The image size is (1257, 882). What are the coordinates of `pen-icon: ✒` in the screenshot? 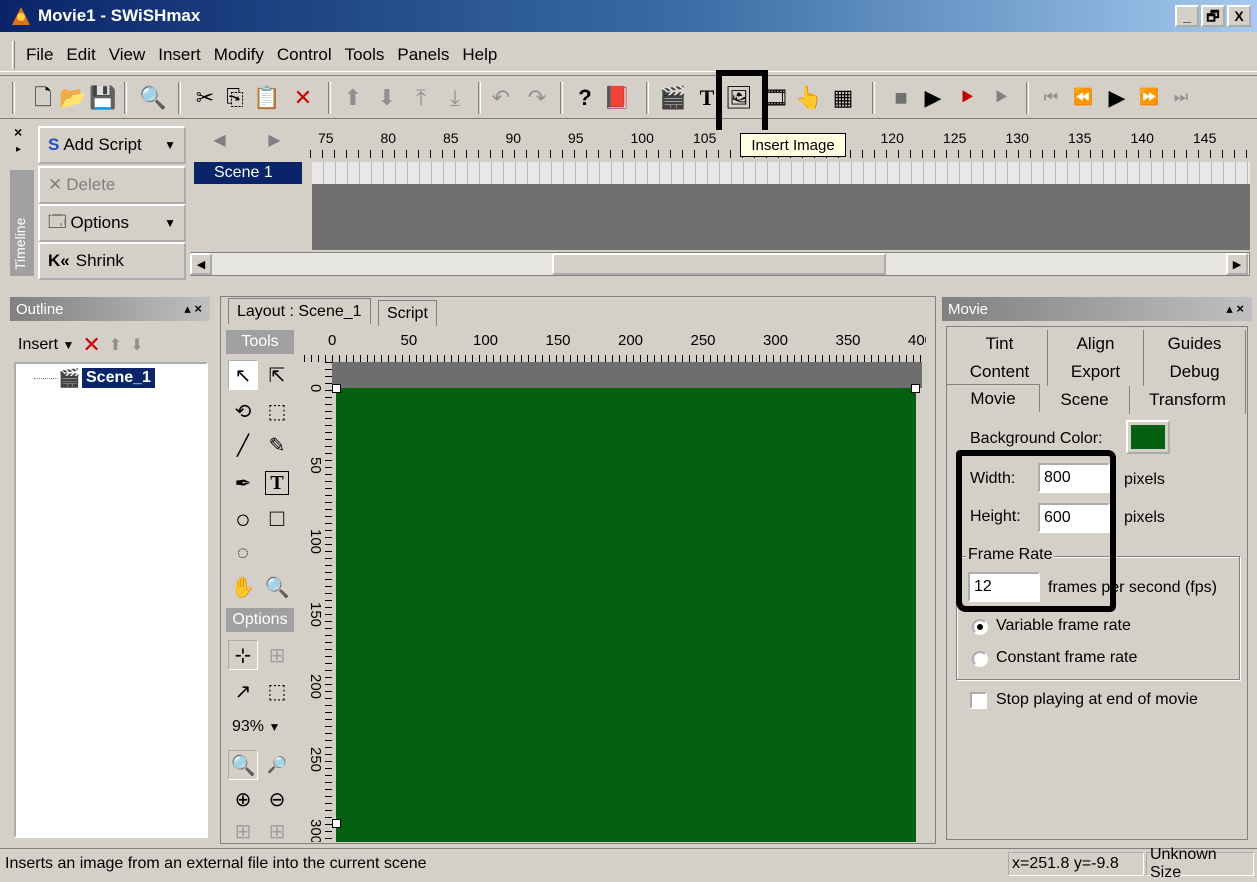 It's located at (243, 483).